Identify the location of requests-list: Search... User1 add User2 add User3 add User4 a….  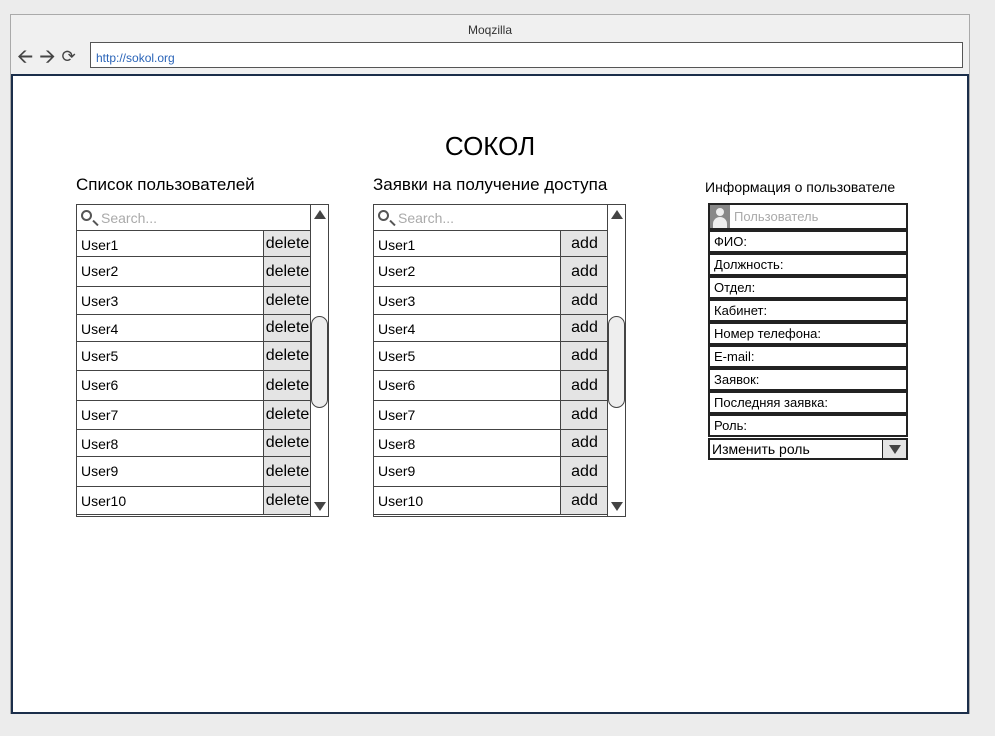
(499, 360).